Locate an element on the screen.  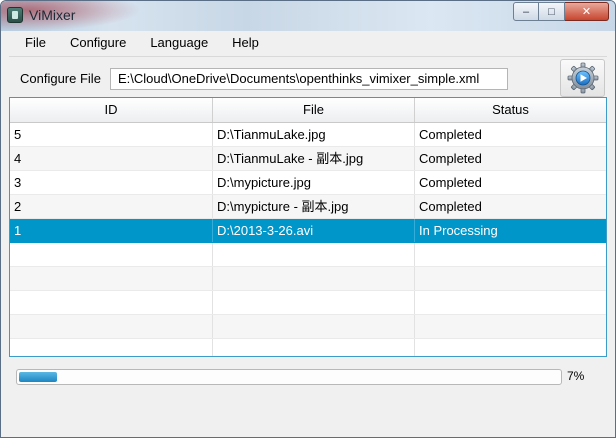
maximize-icon: □ is located at coordinates (551, 11).